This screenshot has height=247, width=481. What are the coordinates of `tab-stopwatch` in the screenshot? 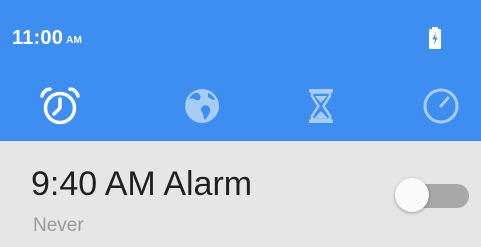 It's located at (431, 105).